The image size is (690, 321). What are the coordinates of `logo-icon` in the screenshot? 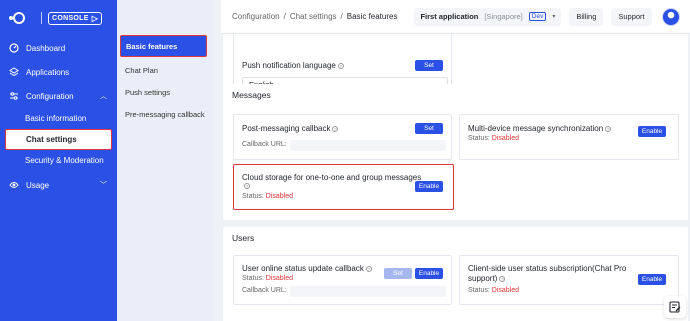 It's located at (22, 18).